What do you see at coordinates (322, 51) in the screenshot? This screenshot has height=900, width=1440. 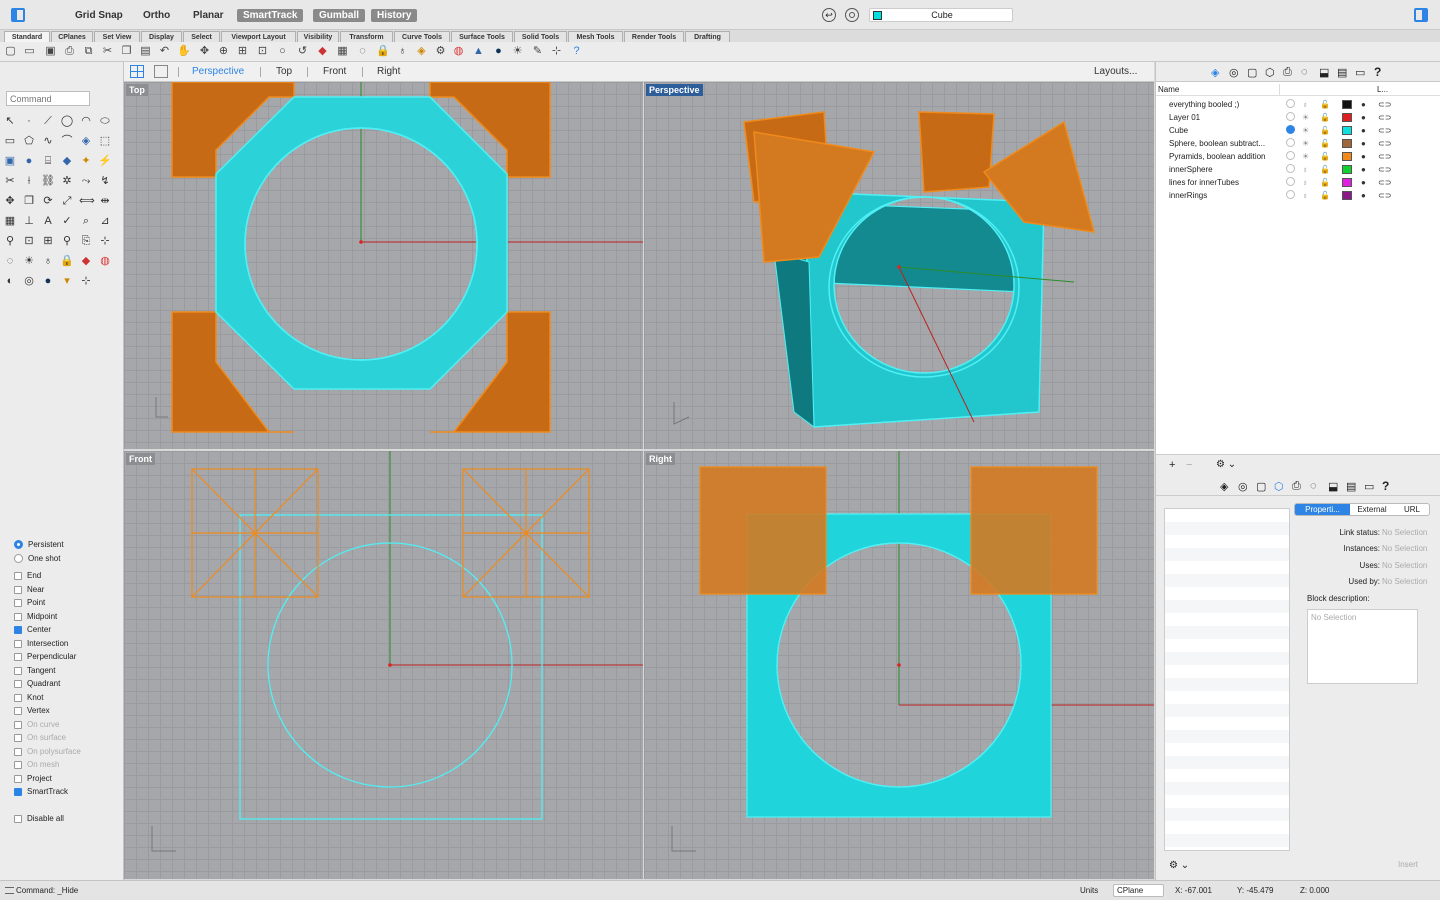 I see `car-icon: ◆` at bounding box center [322, 51].